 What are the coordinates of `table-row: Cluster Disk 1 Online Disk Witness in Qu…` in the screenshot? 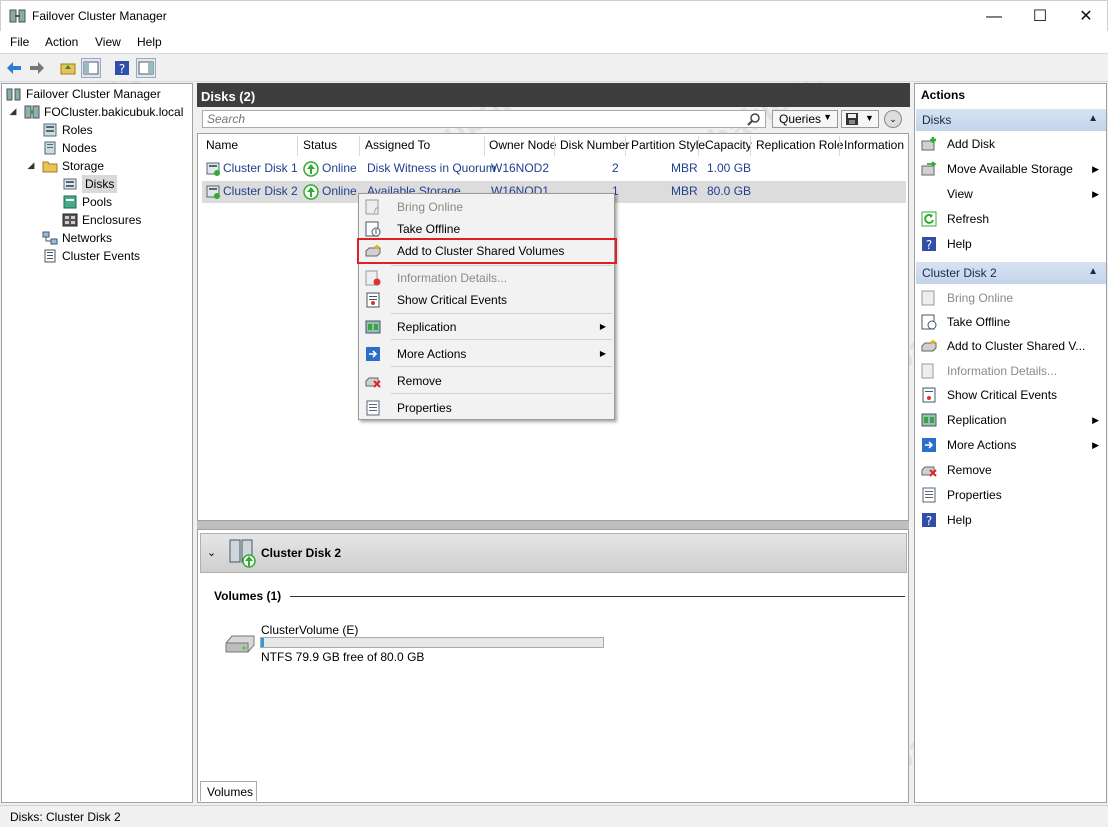 It's located at (554, 169).